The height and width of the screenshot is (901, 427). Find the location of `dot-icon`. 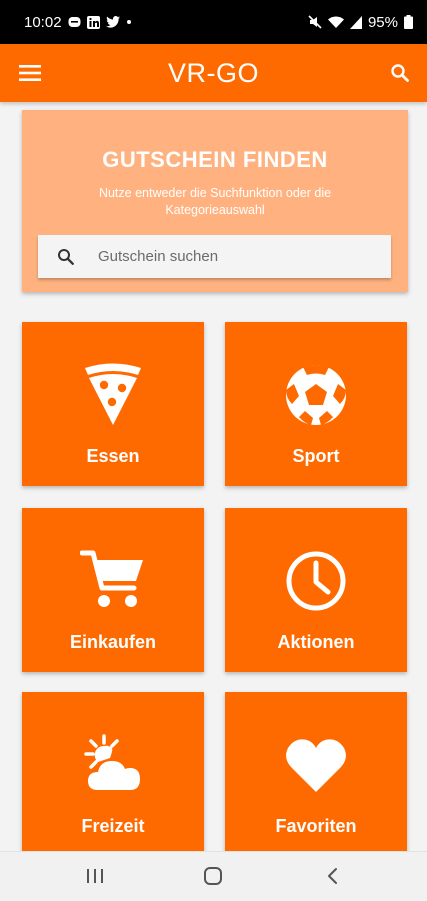

dot-icon is located at coordinates (128, 22).